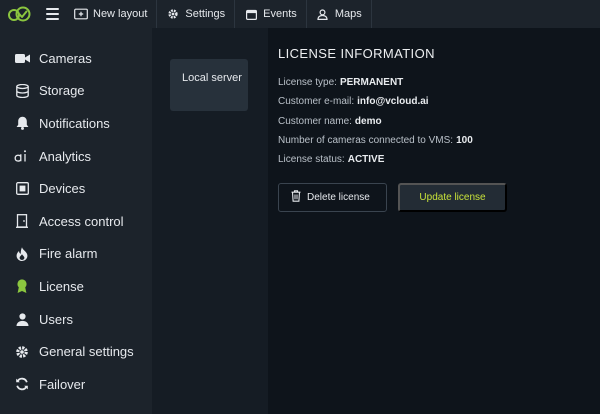 The height and width of the screenshot is (414, 600). What do you see at coordinates (315, 121) in the screenshot?
I see `customer-name-label: Customer name:` at bounding box center [315, 121].